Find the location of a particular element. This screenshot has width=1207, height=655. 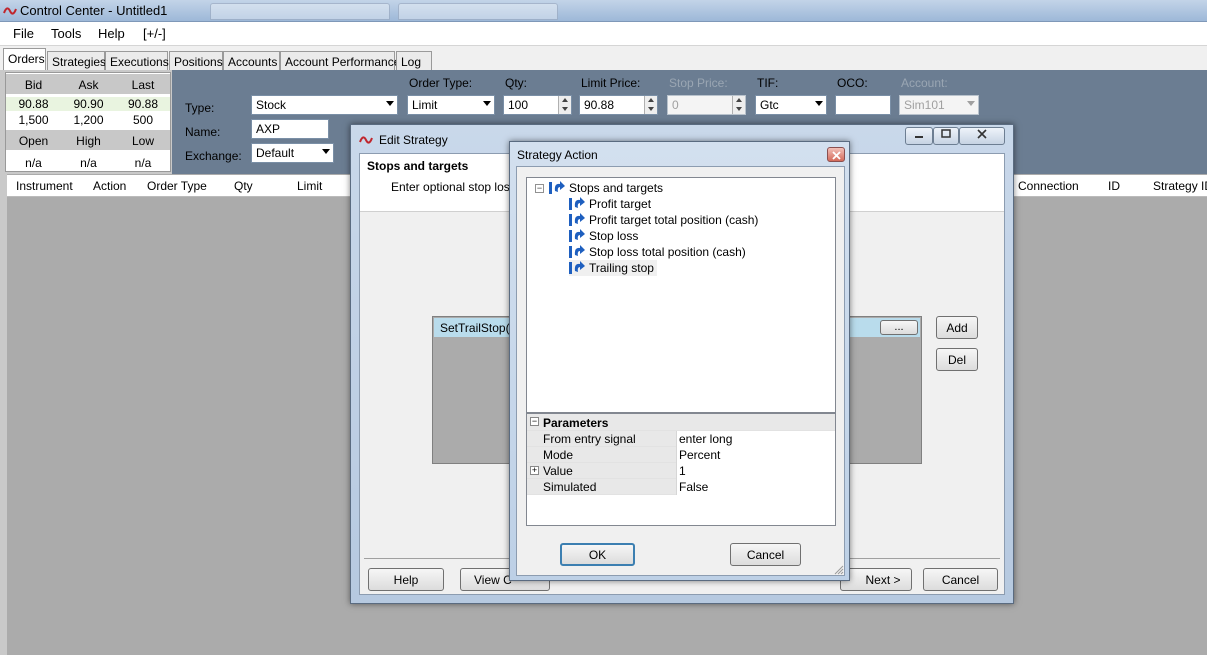

maximize-icon is located at coordinates (946, 133).